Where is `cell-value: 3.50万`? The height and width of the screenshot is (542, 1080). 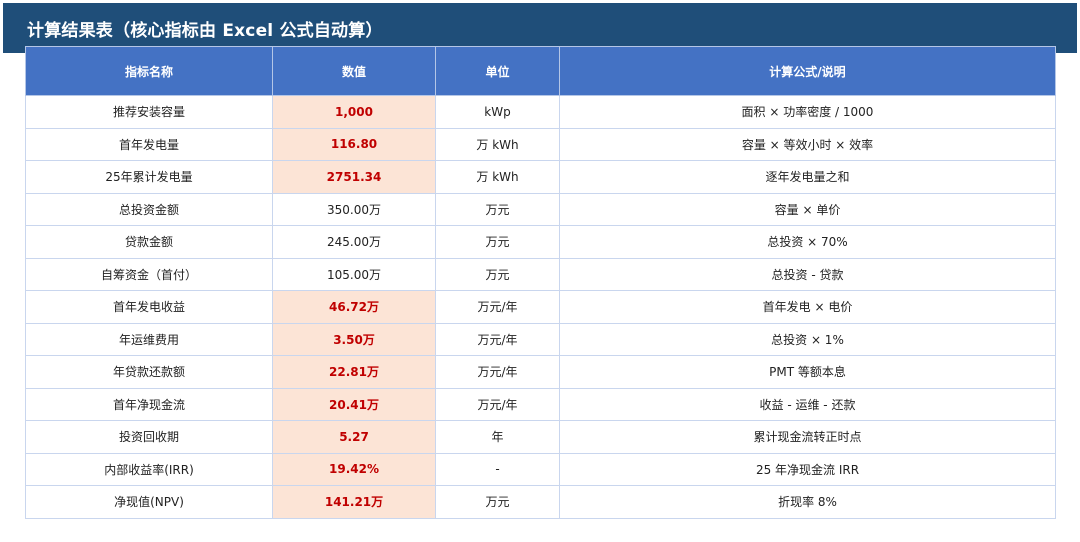
cell-value: 3.50万 is located at coordinates (354, 339).